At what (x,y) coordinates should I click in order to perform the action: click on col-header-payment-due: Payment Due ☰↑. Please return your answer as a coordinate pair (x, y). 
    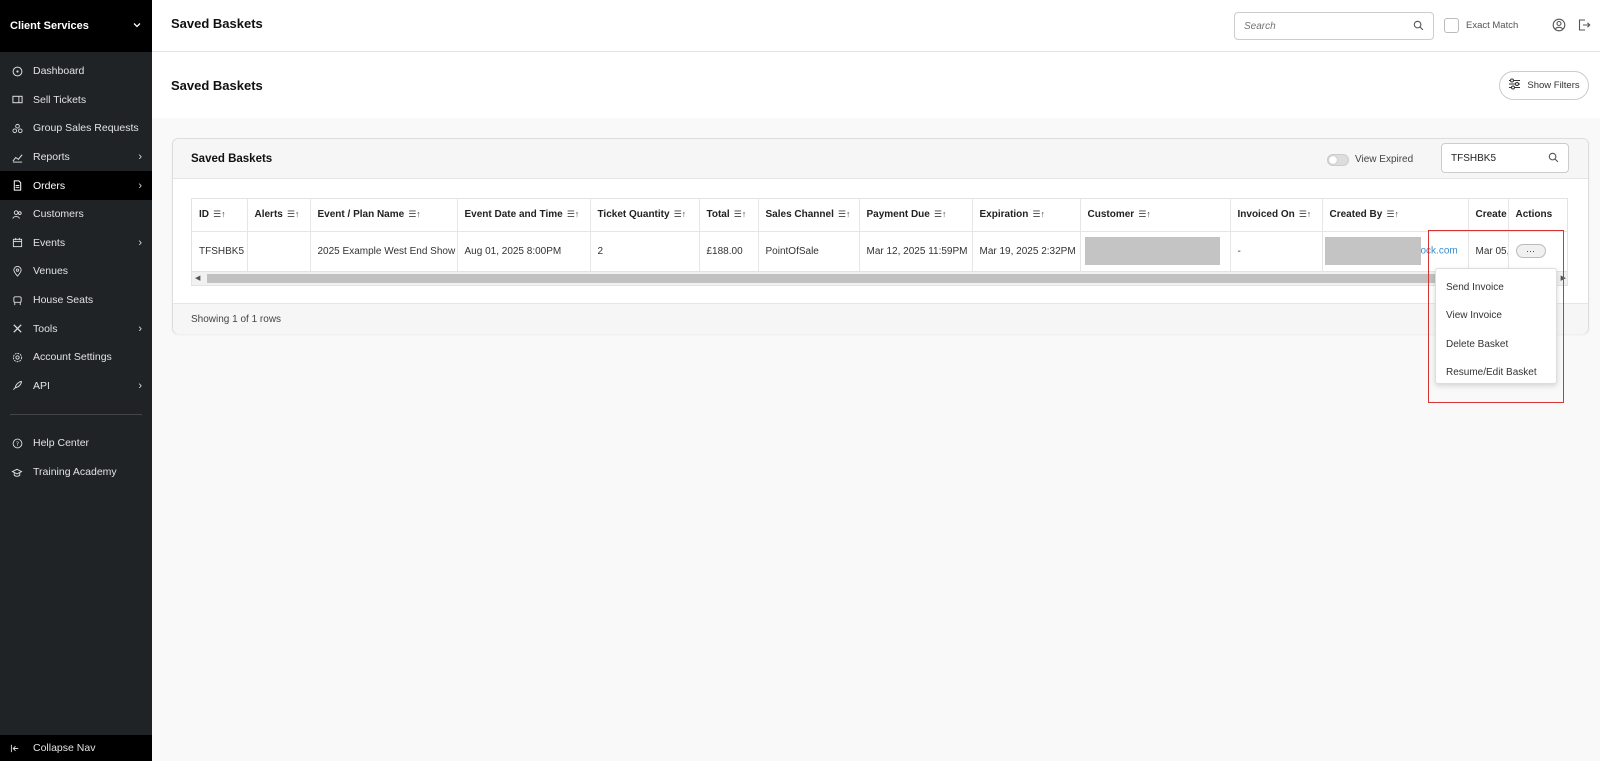
    Looking at the image, I should click on (916, 215).